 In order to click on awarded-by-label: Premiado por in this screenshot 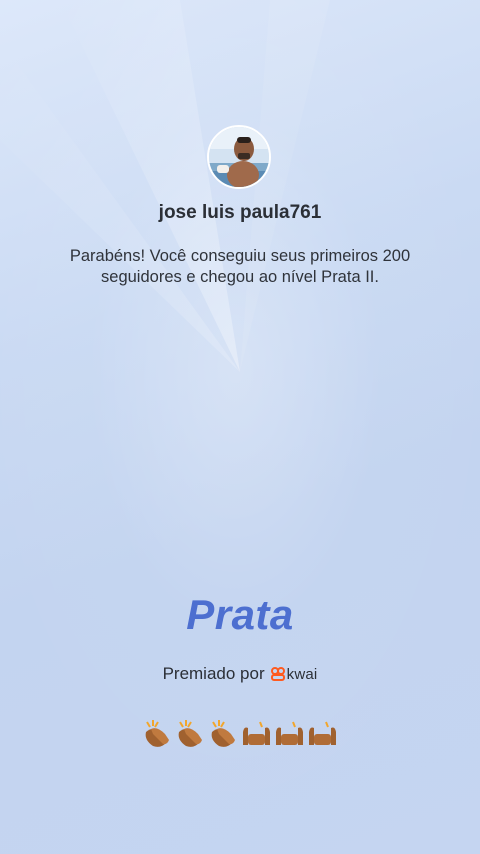, I will do `click(213, 673)`.